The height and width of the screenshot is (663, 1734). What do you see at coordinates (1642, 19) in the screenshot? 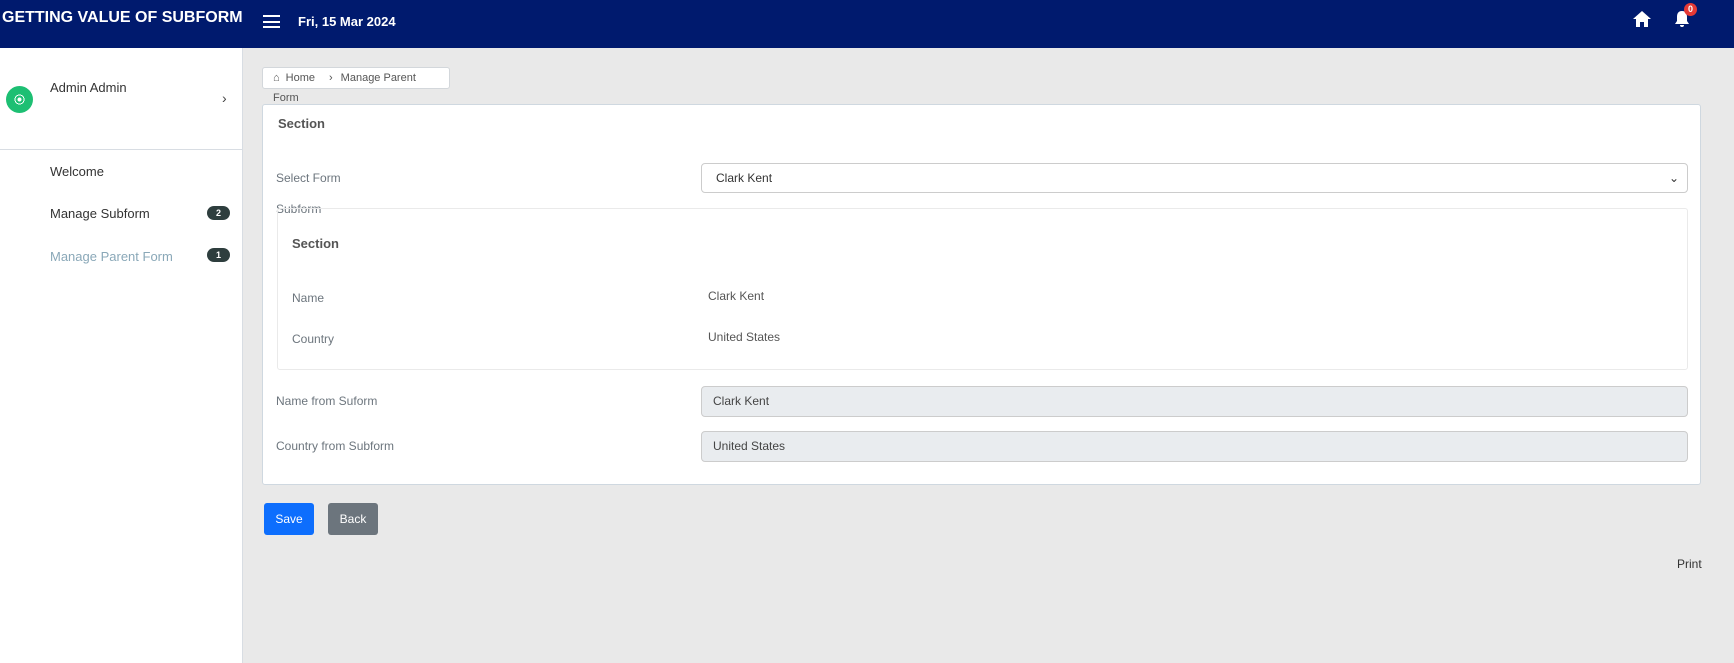
I see `home-icon` at bounding box center [1642, 19].